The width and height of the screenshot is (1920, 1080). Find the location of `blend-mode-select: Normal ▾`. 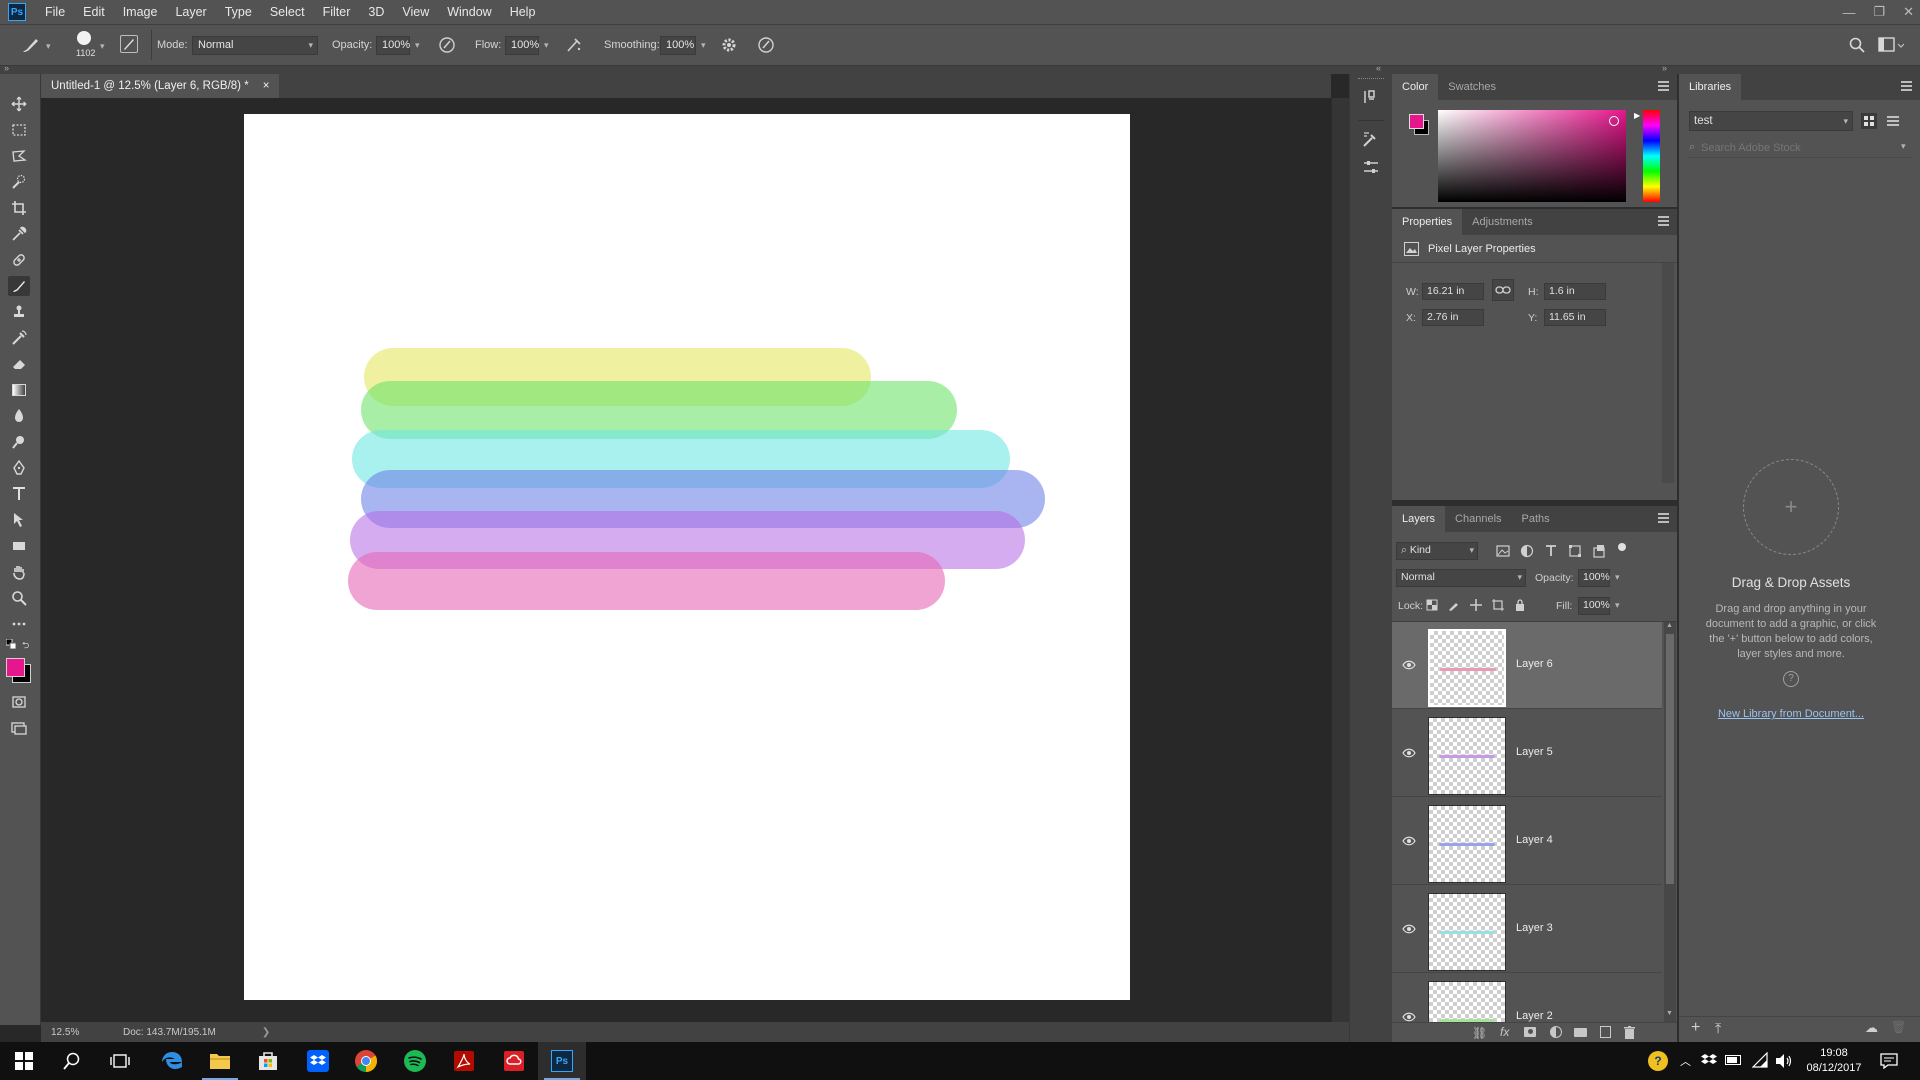

blend-mode-select: Normal ▾ is located at coordinates (1461, 578).